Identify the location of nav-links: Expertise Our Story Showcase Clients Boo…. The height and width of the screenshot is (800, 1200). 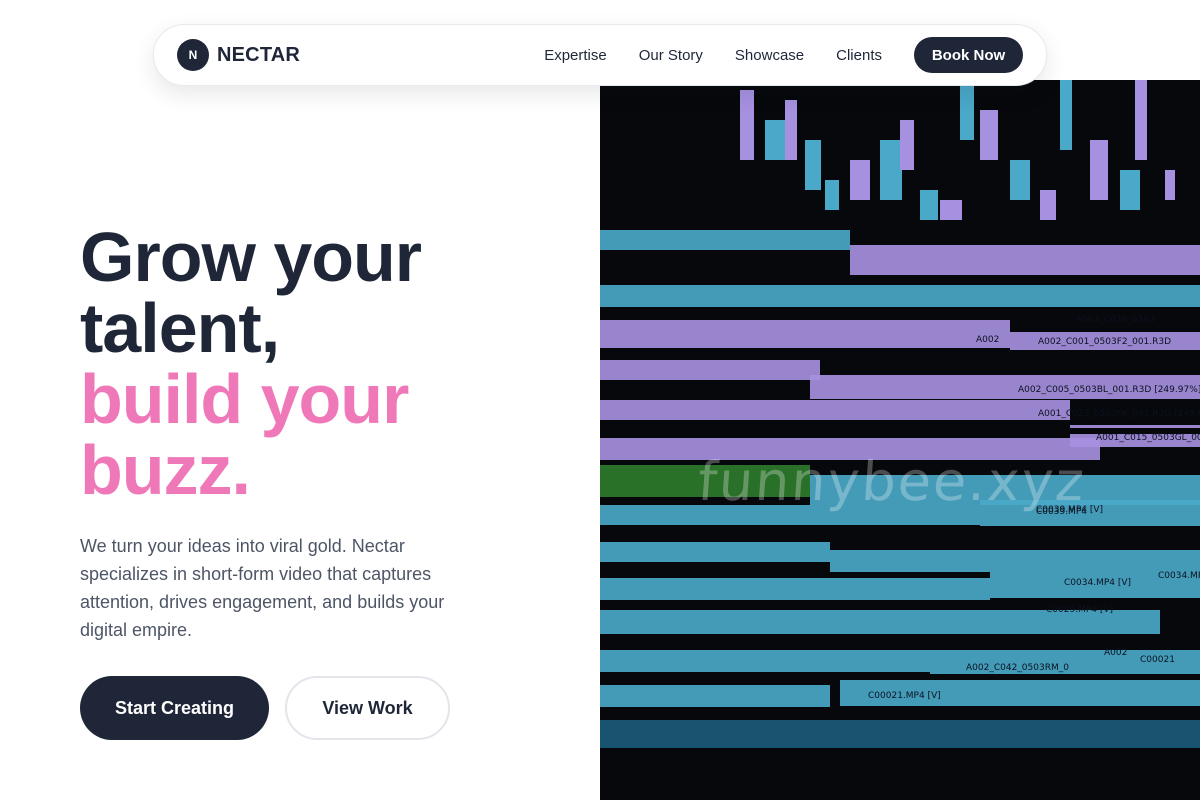
(783, 55).